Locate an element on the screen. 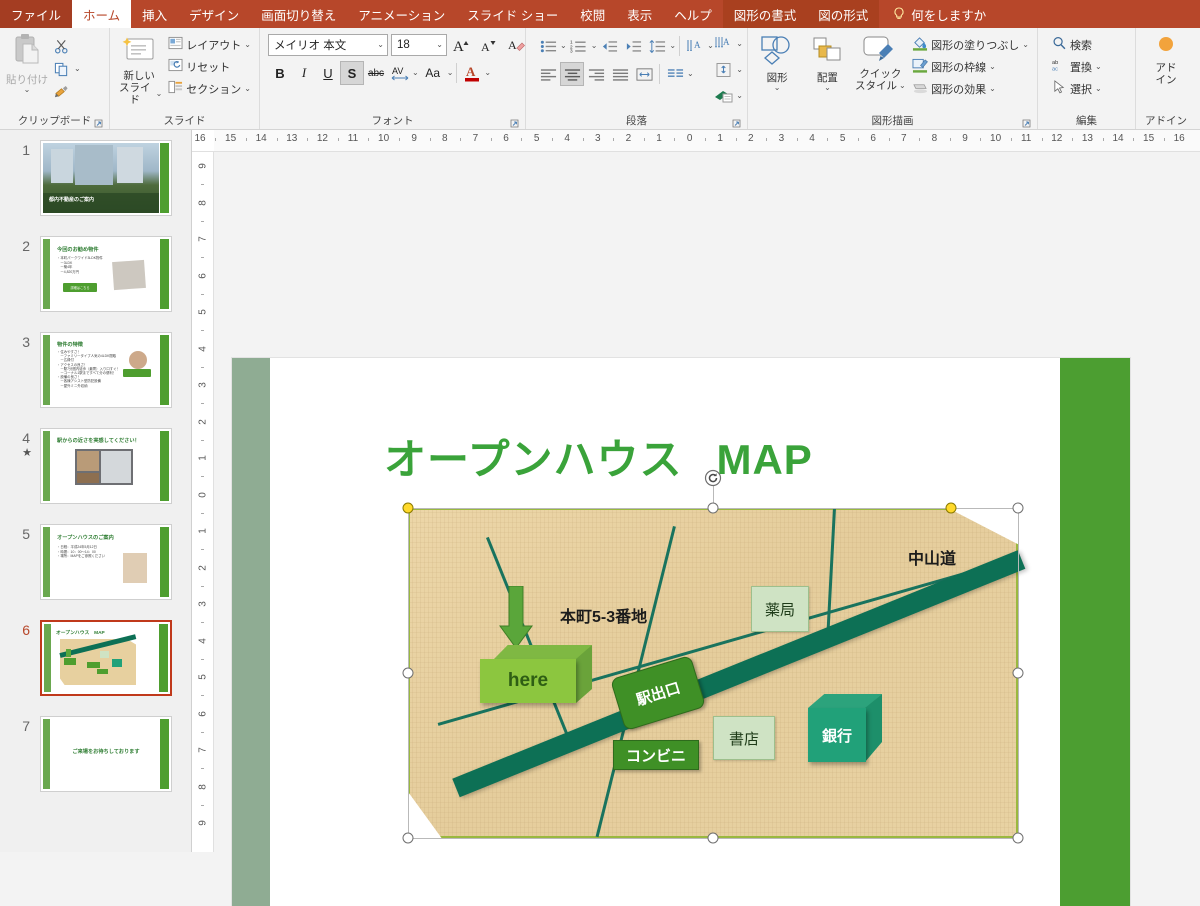 The image size is (1200, 906). rotation-handle is located at coordinates (713, 478).